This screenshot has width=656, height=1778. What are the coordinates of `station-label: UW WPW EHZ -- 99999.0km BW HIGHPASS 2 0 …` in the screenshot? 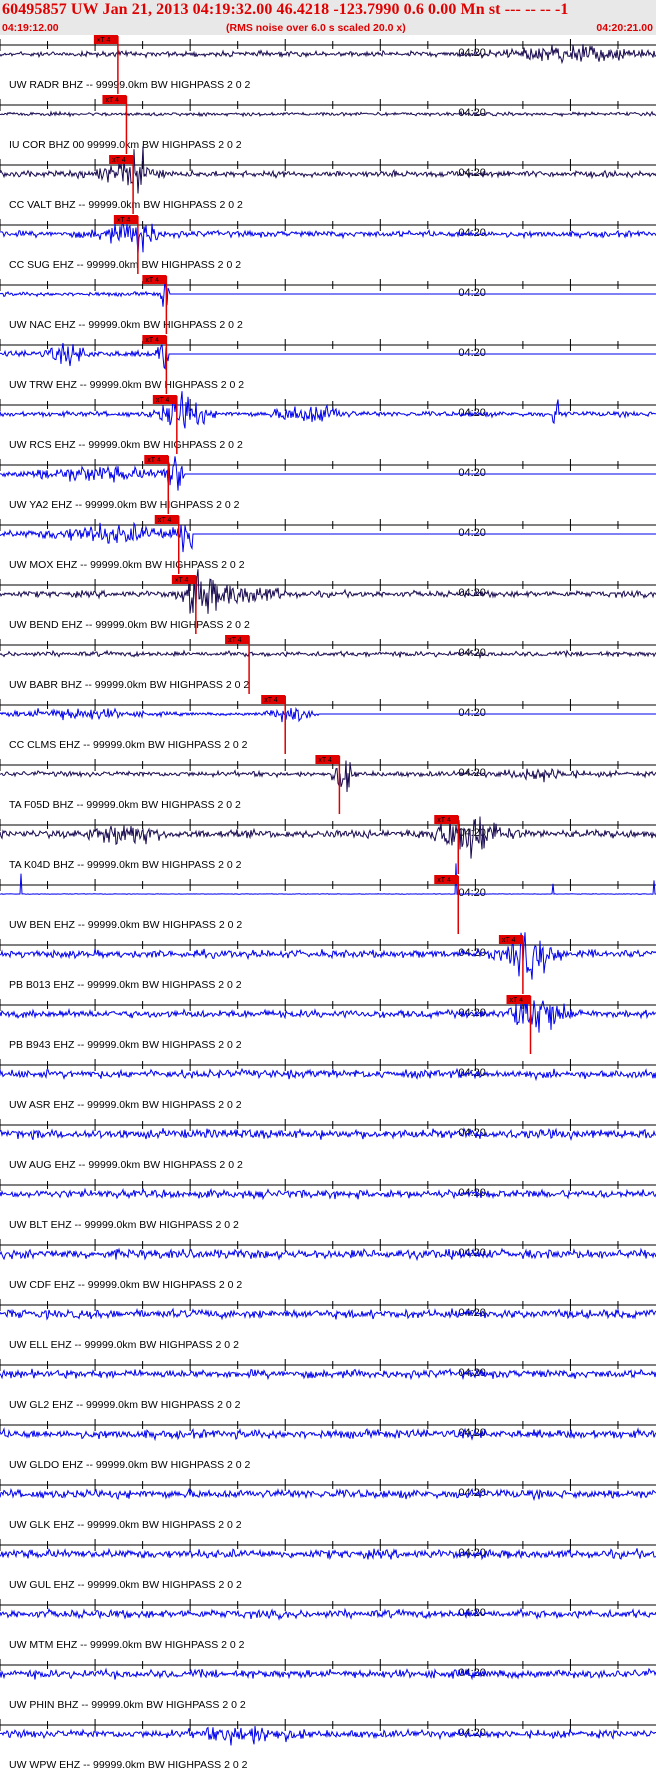 It's located at (128, 1765).